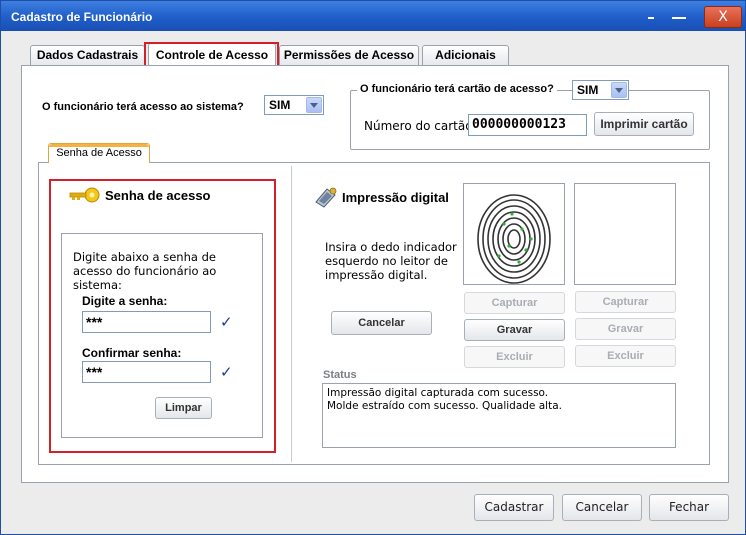 This screenshot has width=746, height=535. What do you see at coordinates (82, 17) in the screenshot?
I see `window-title: Cadastro de Funcionário` at bounding box center [82, 17].